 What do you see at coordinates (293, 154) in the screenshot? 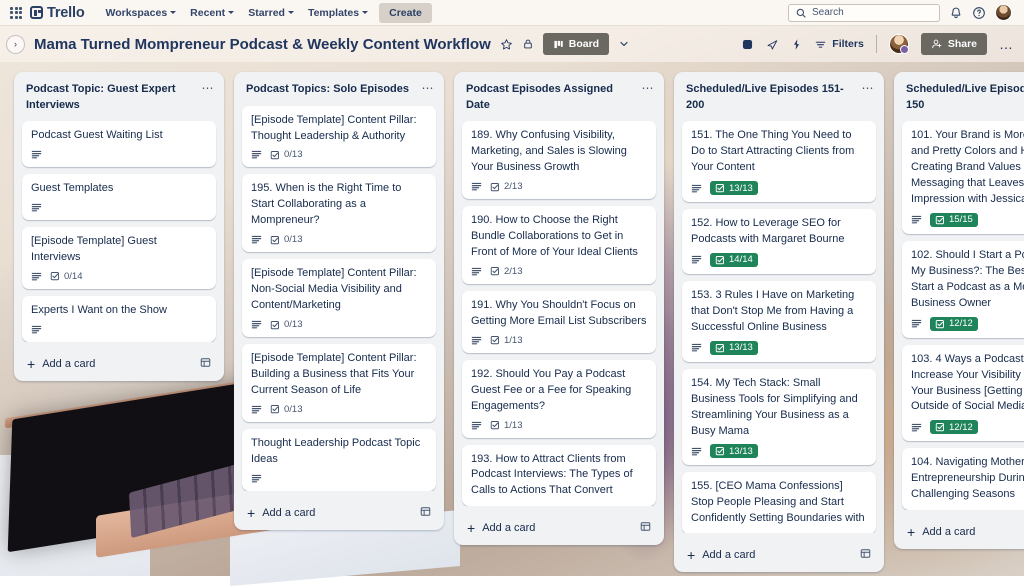
I see `checklist-count: 0/13` at bounding box center [293, 154].